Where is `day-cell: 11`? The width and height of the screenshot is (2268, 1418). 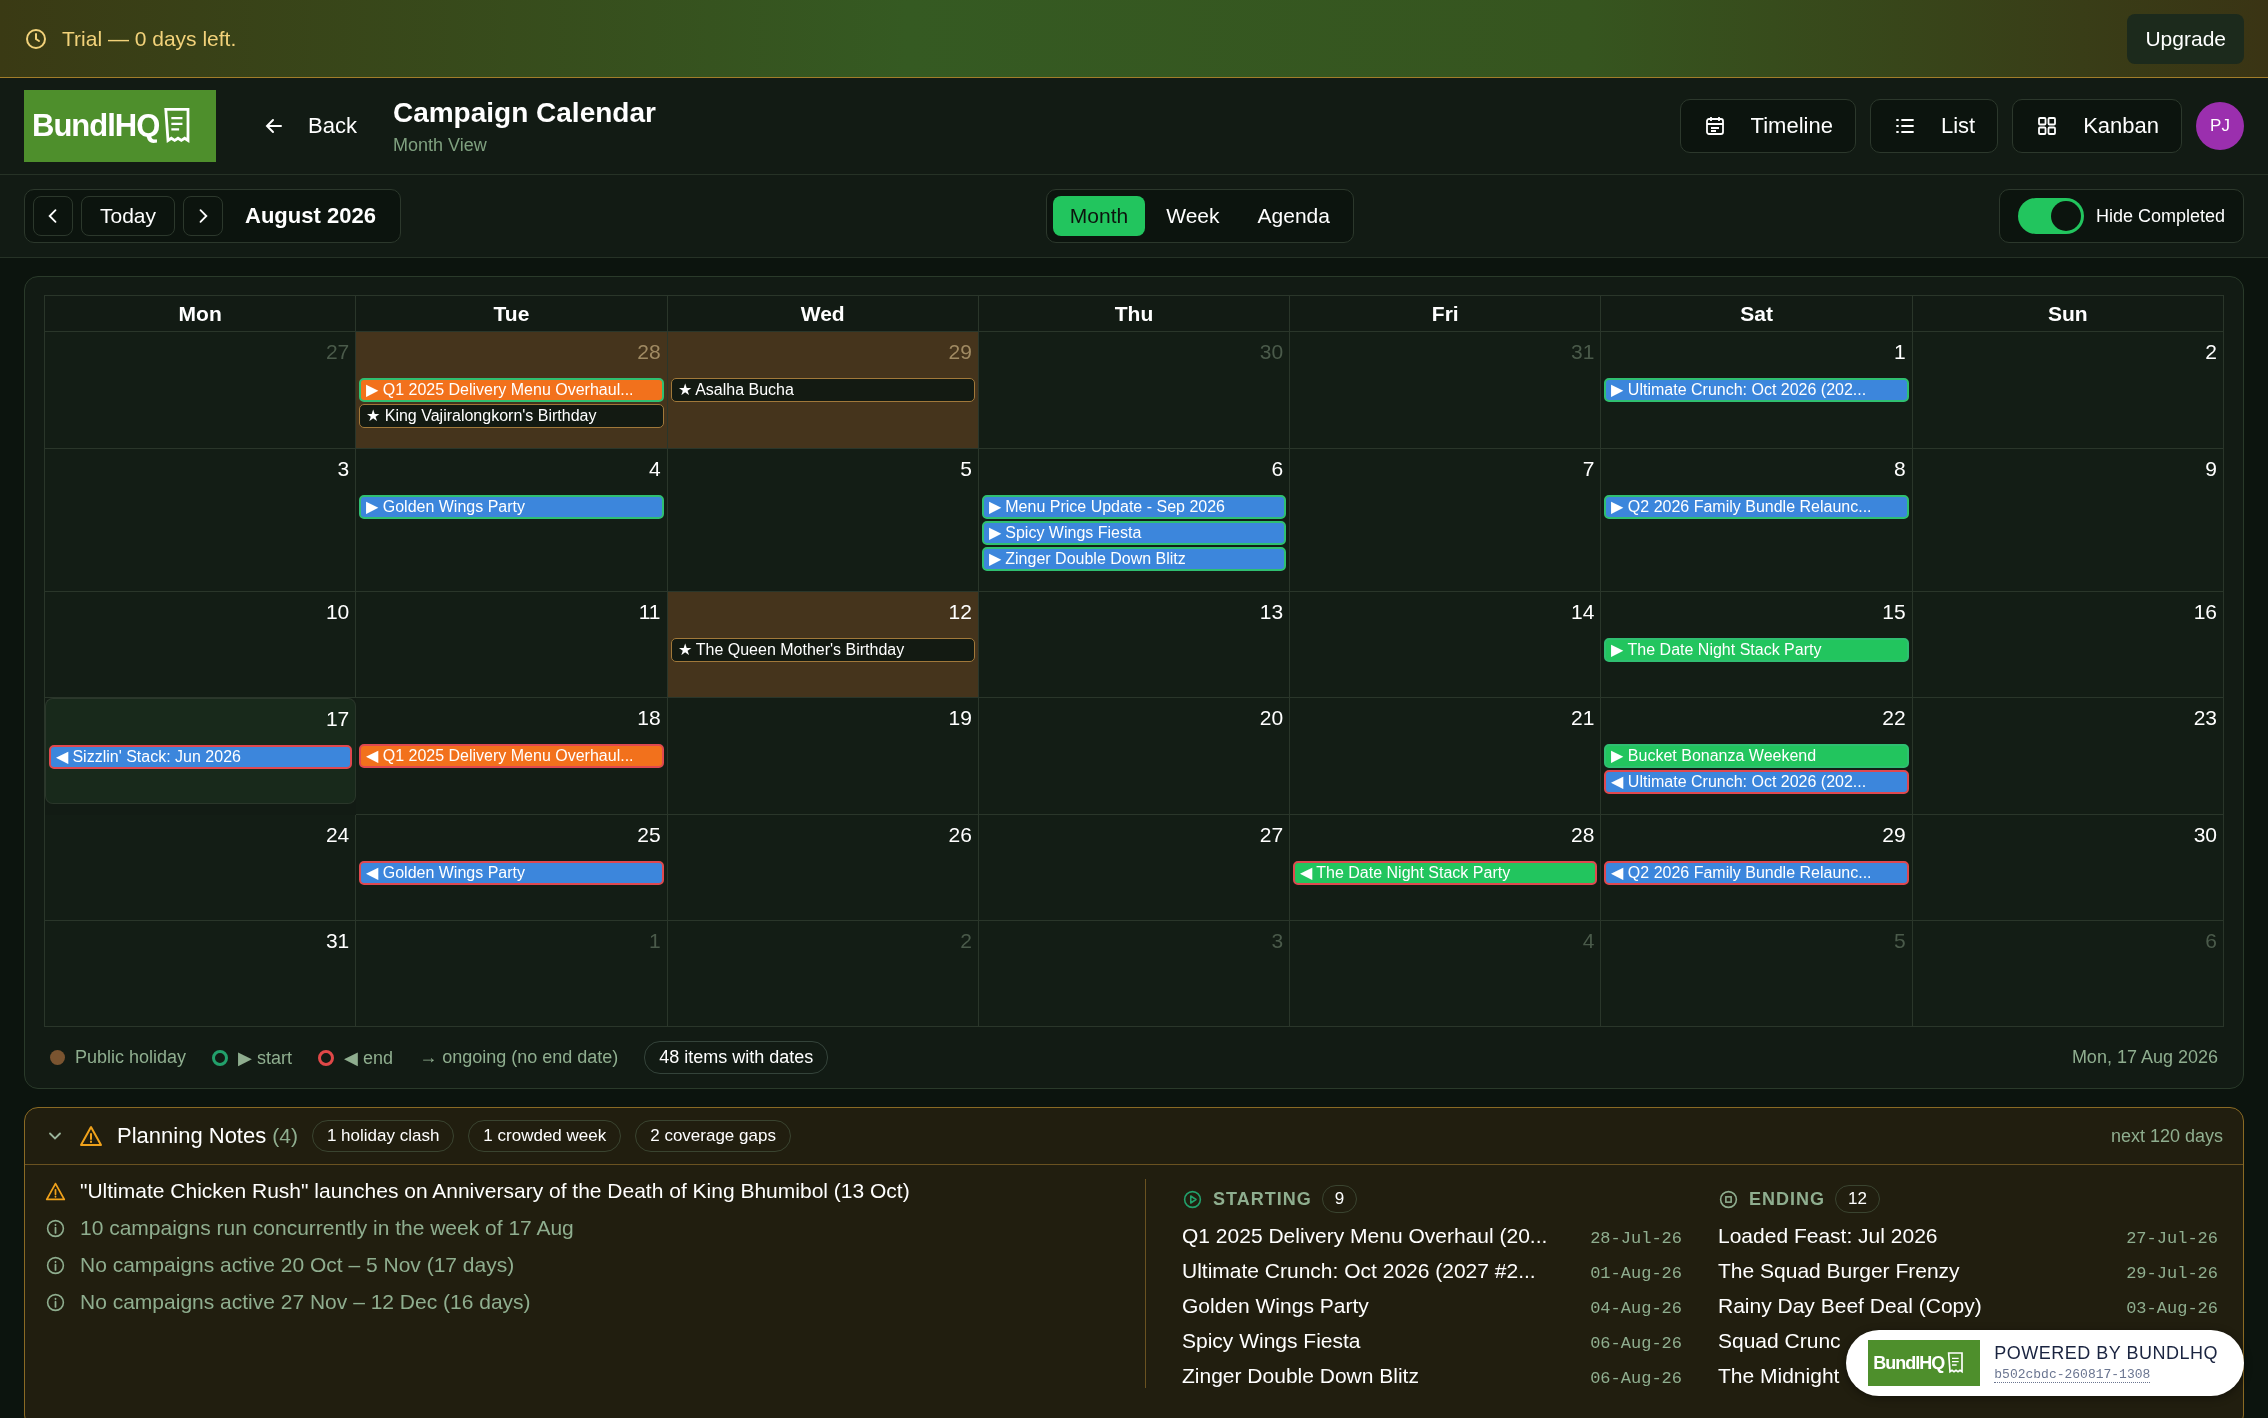 day-cell: 11 is located at coordinates (512, 645).